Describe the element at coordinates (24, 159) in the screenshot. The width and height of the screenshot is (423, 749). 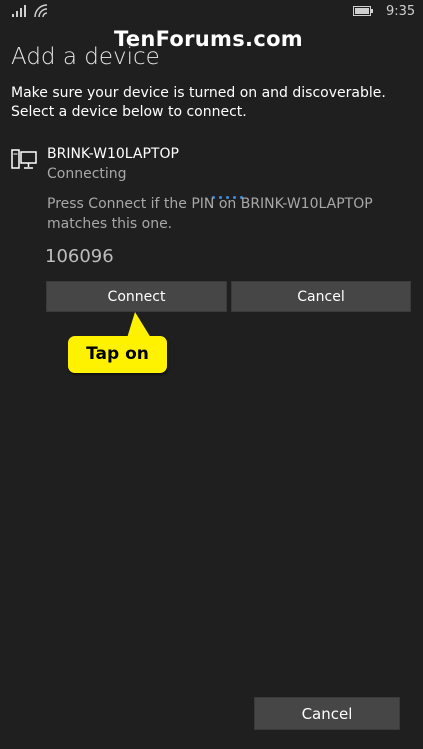
I see `computer-icon` at that location.